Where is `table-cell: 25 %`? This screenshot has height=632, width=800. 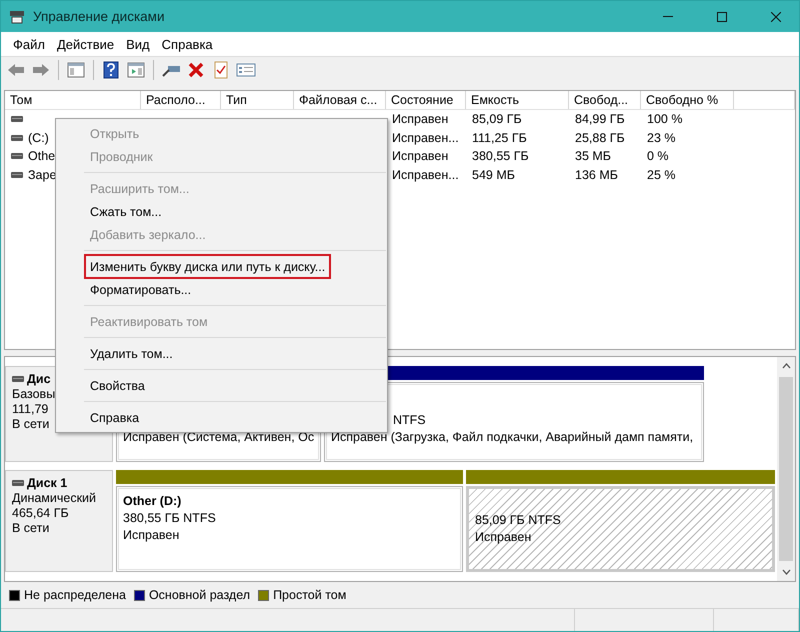
table-cell: 25 % is located at coordinates (661, 175).